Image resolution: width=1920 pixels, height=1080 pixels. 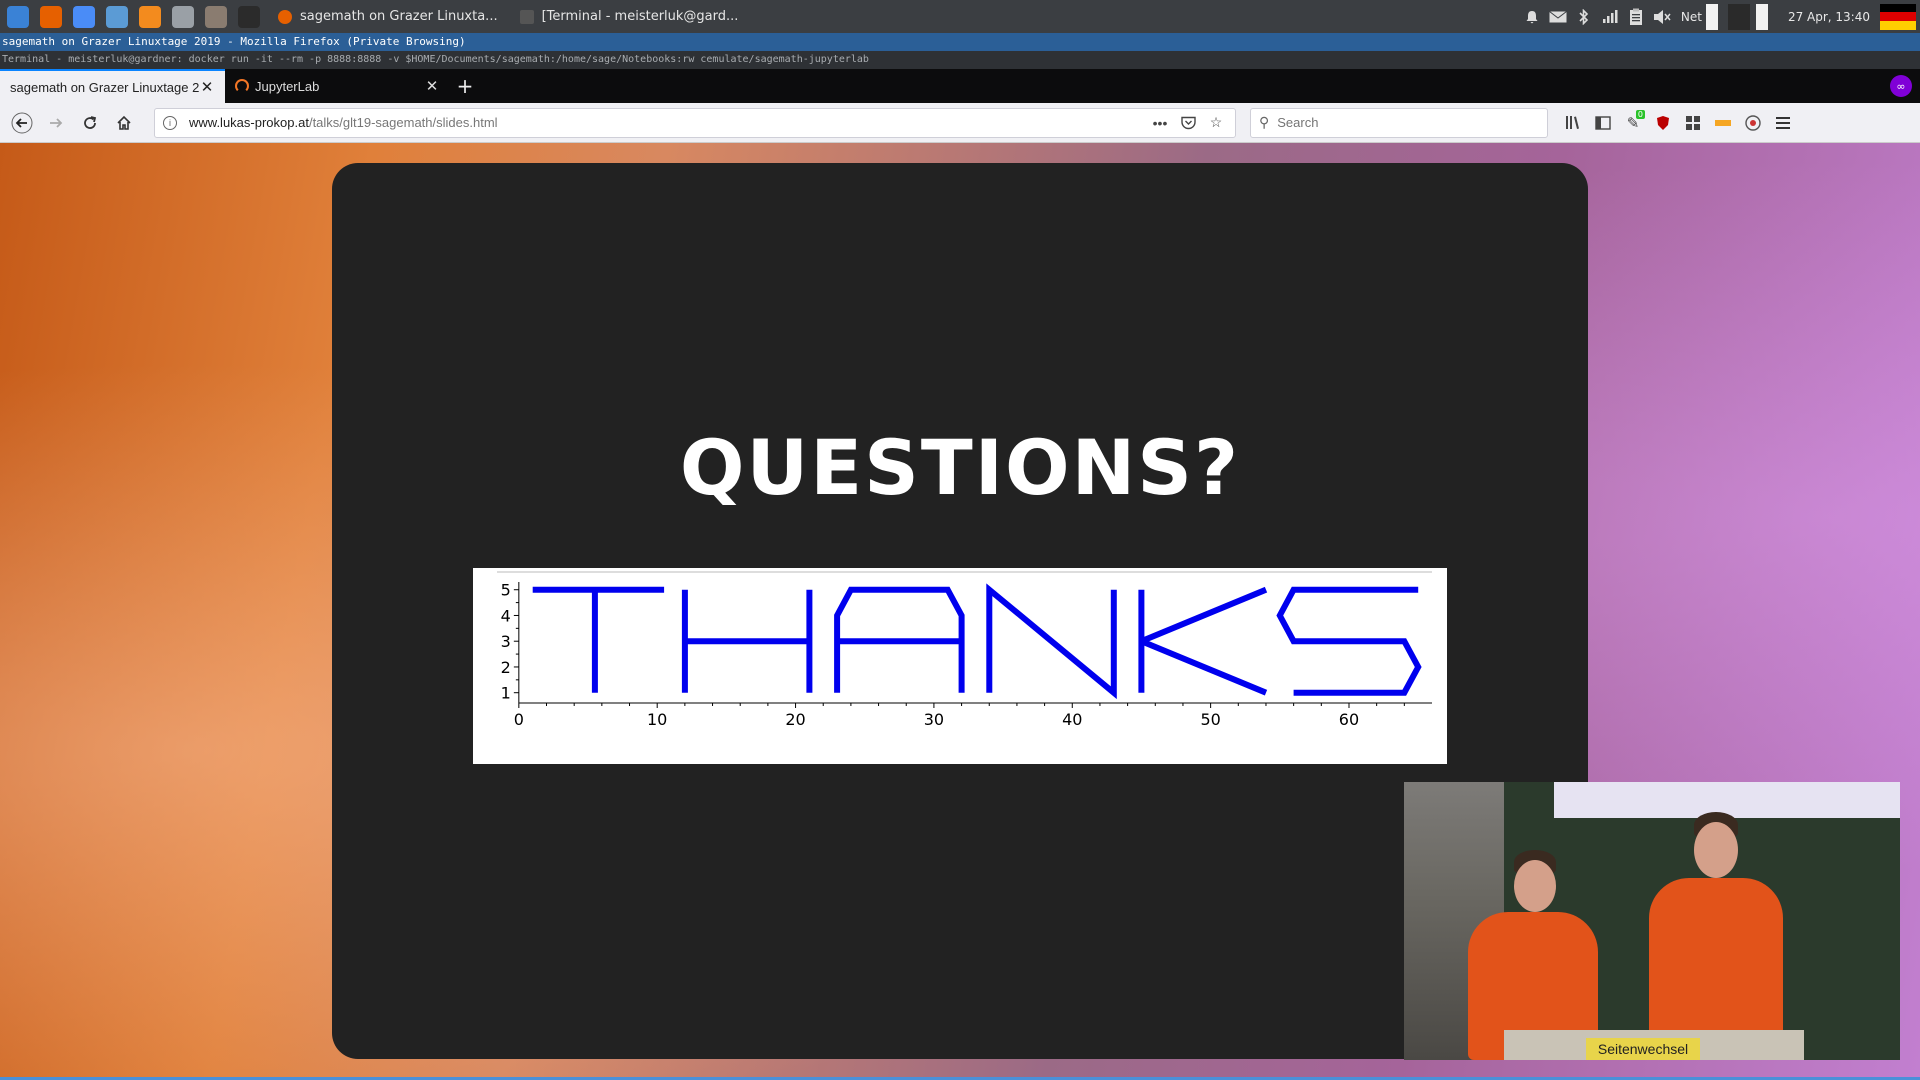 What do you see at coordinates (1603, 123) in the screenshot?
I see `sidebar-toggle-icon` at bounding box center [1603, 123].